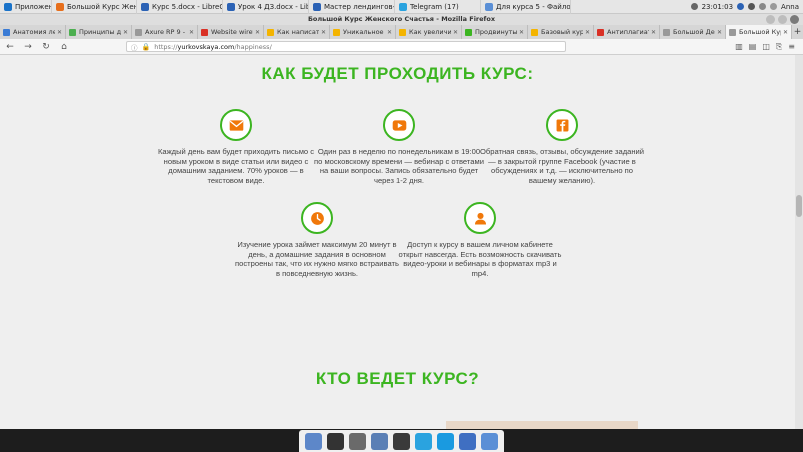  What do you see at coordinates (791, 47) in the screenshot?
I see `menu-icon: ≡` at bounding box center [791, 47].